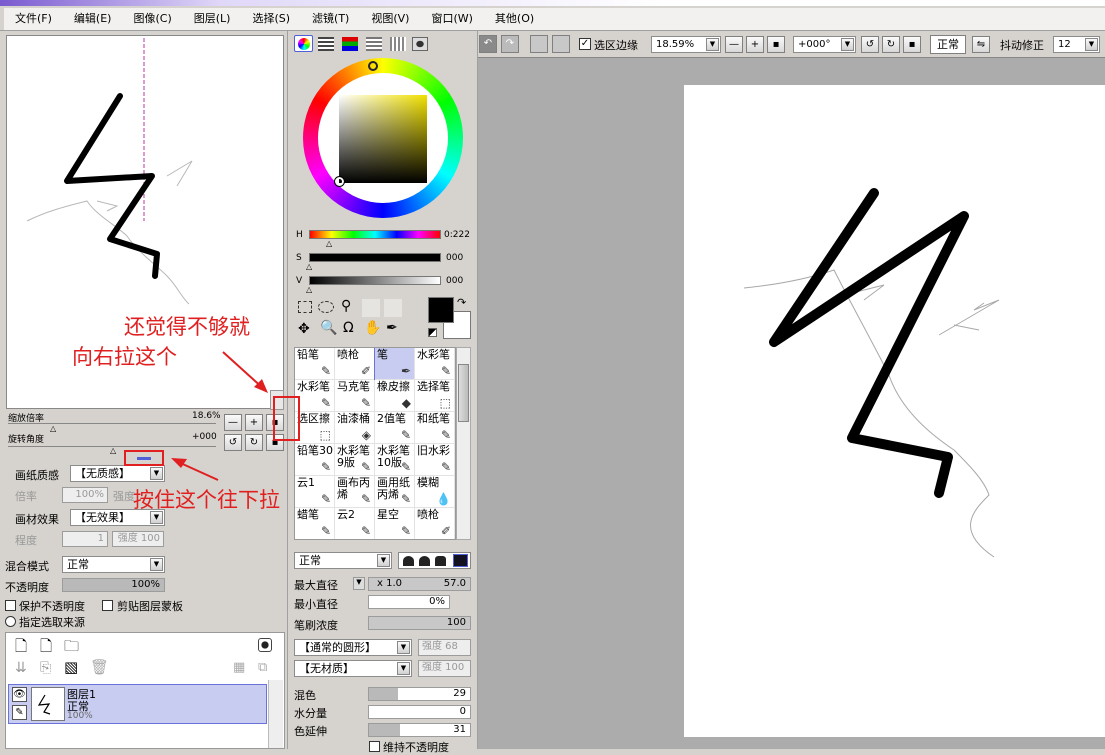 The width and height of the screenshot is (1105, 755). What do you see at coordinates (219, 416) in the screenshot?
I see `annotation-arrows` at bounding box center [219, 416].